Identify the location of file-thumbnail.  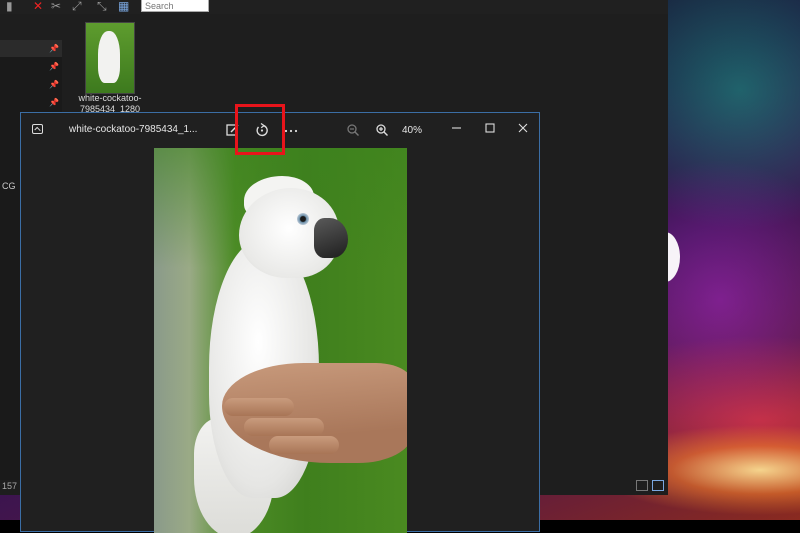
(110, 58).